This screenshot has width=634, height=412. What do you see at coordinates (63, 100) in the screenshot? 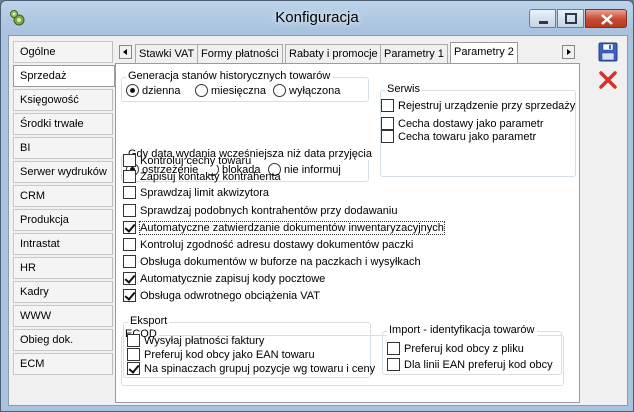
I see `sidebar-item-ksiegowosc: Księgowość` at bounding box center [63, 100].